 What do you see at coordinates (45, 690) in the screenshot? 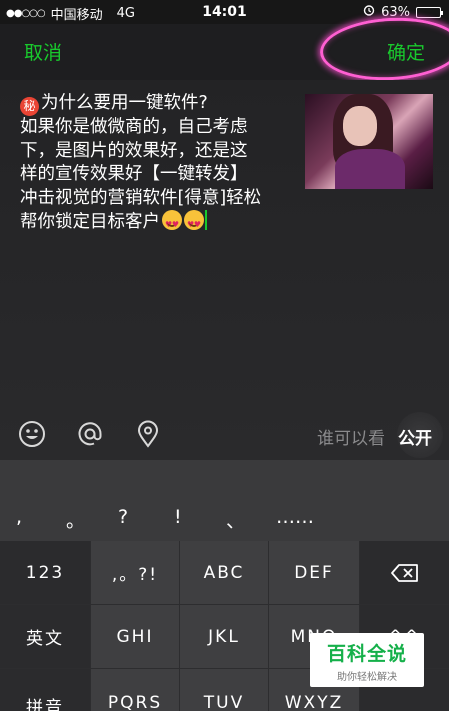
I see `key-pinyin: 拼音` at bounding box center [45, 690].